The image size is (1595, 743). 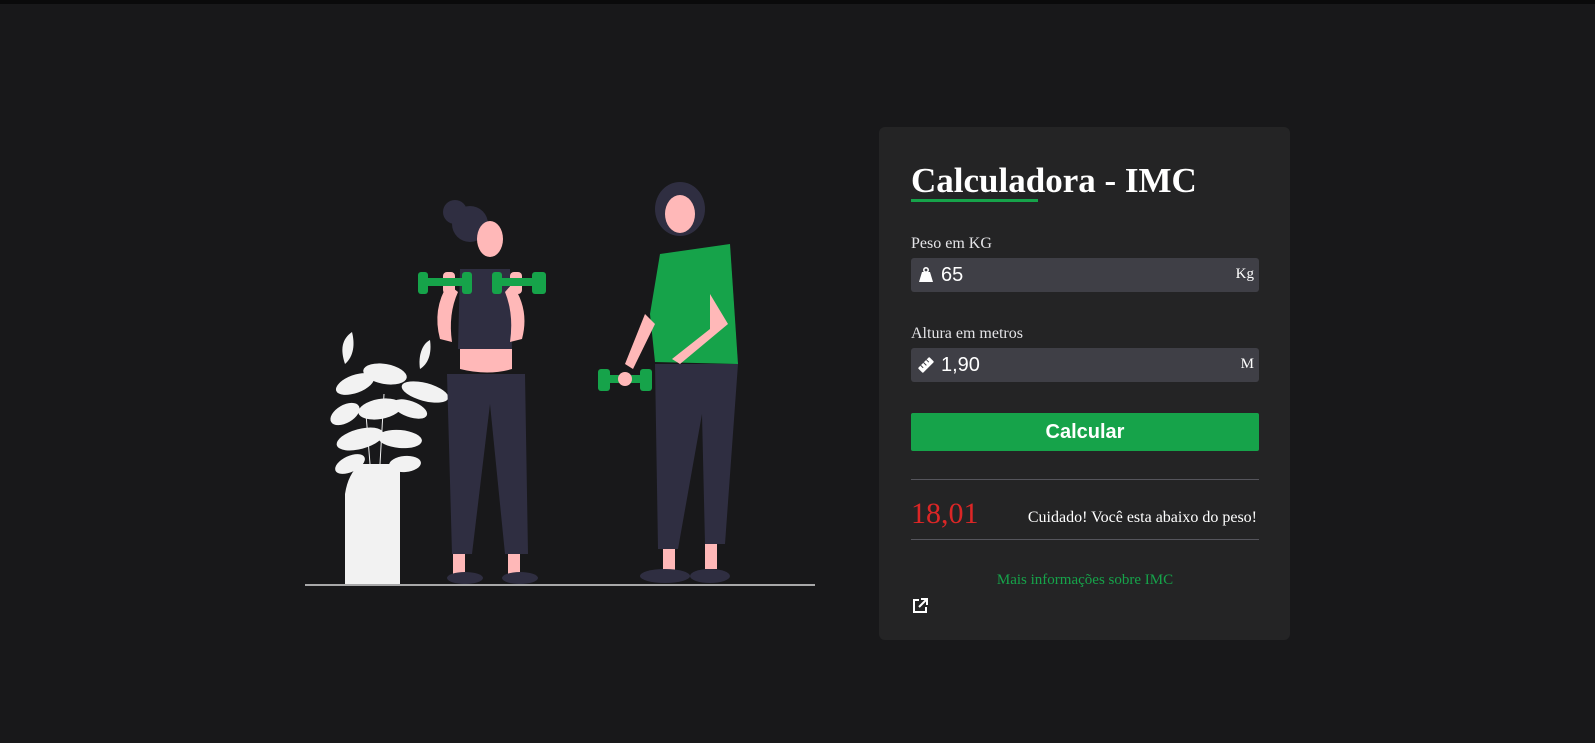 I want to click on bmi-result-value: 18,01, so click(x=945, y=513).